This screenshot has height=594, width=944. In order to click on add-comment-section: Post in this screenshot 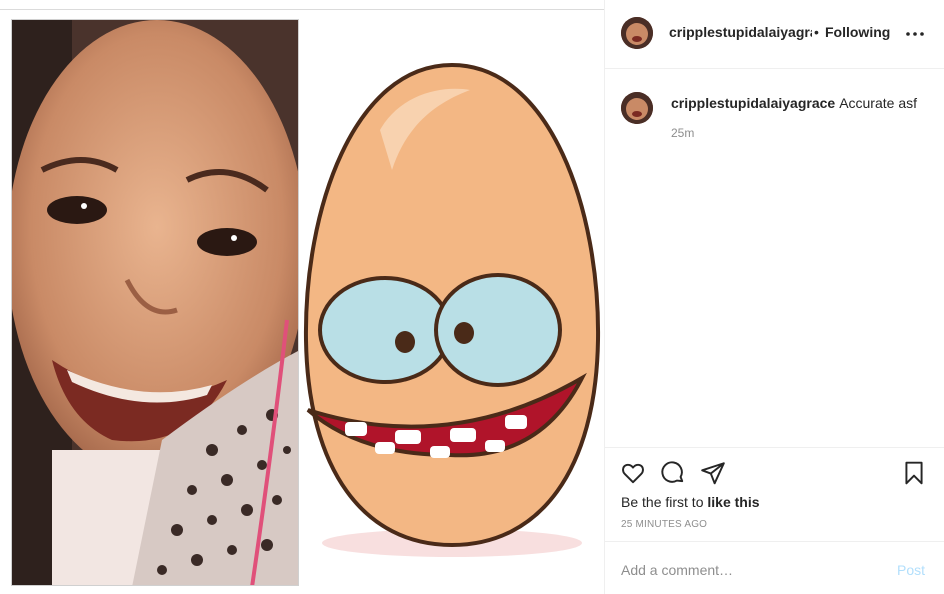, I will do `click(774, 567)`.